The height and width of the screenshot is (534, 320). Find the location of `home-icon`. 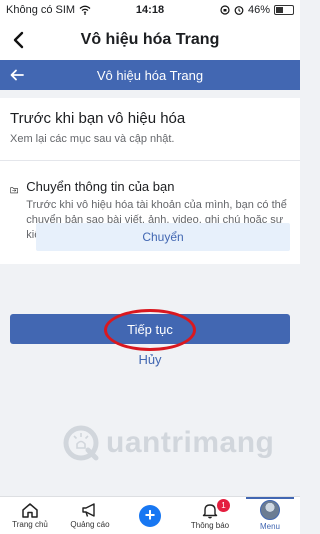

home-icon is located at coordinates (30, 510).